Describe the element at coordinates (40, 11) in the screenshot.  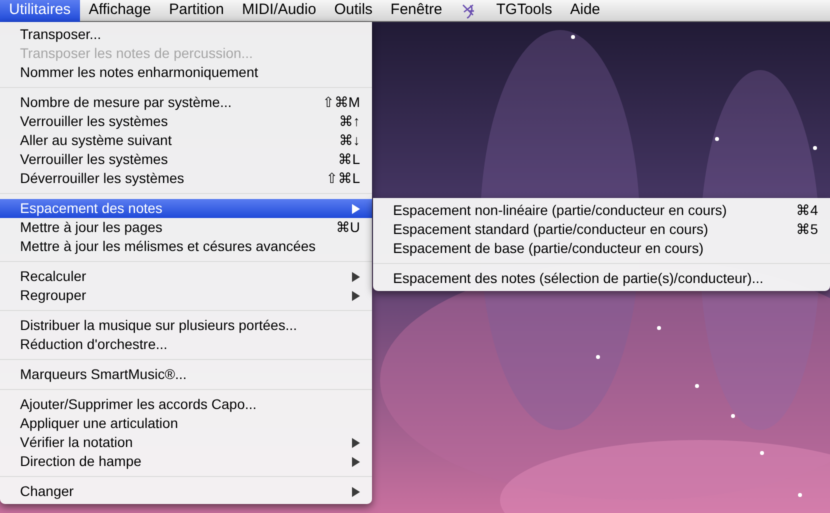
I see `menu-title: Utilitaires` at that location.